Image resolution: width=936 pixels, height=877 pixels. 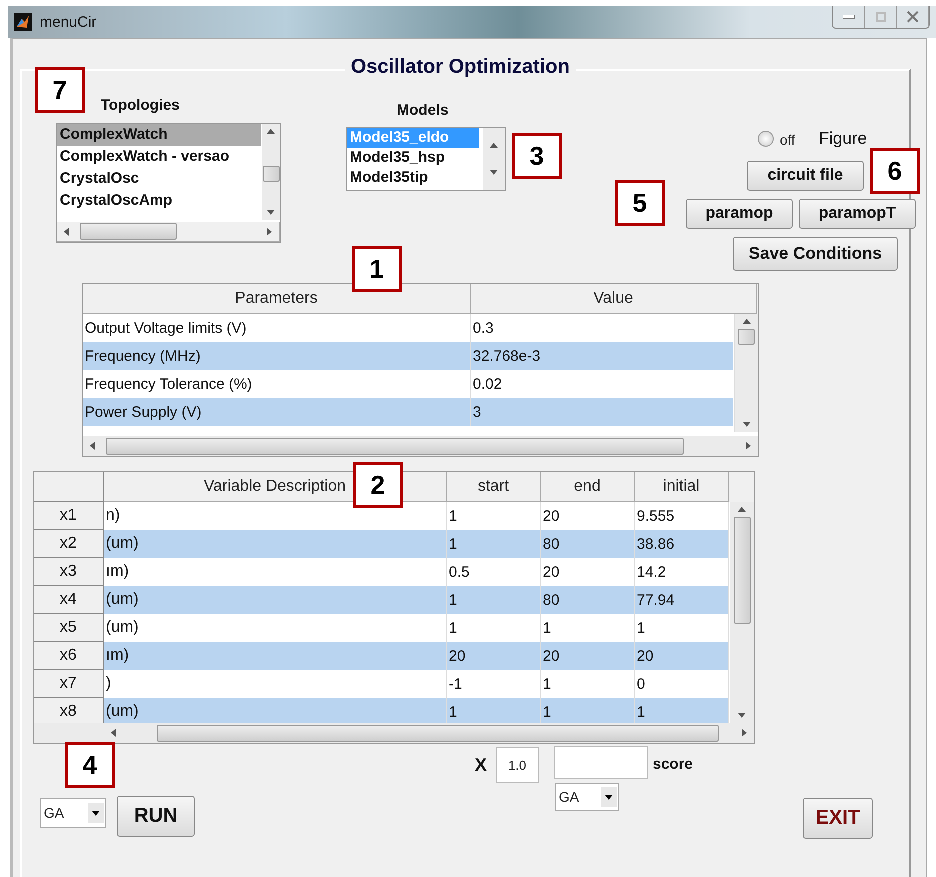 What do you see at coordinates (277, 356) in the screenshot?
I see `table-cell: Frequency (MHz)` at bounding box center [277, 356].